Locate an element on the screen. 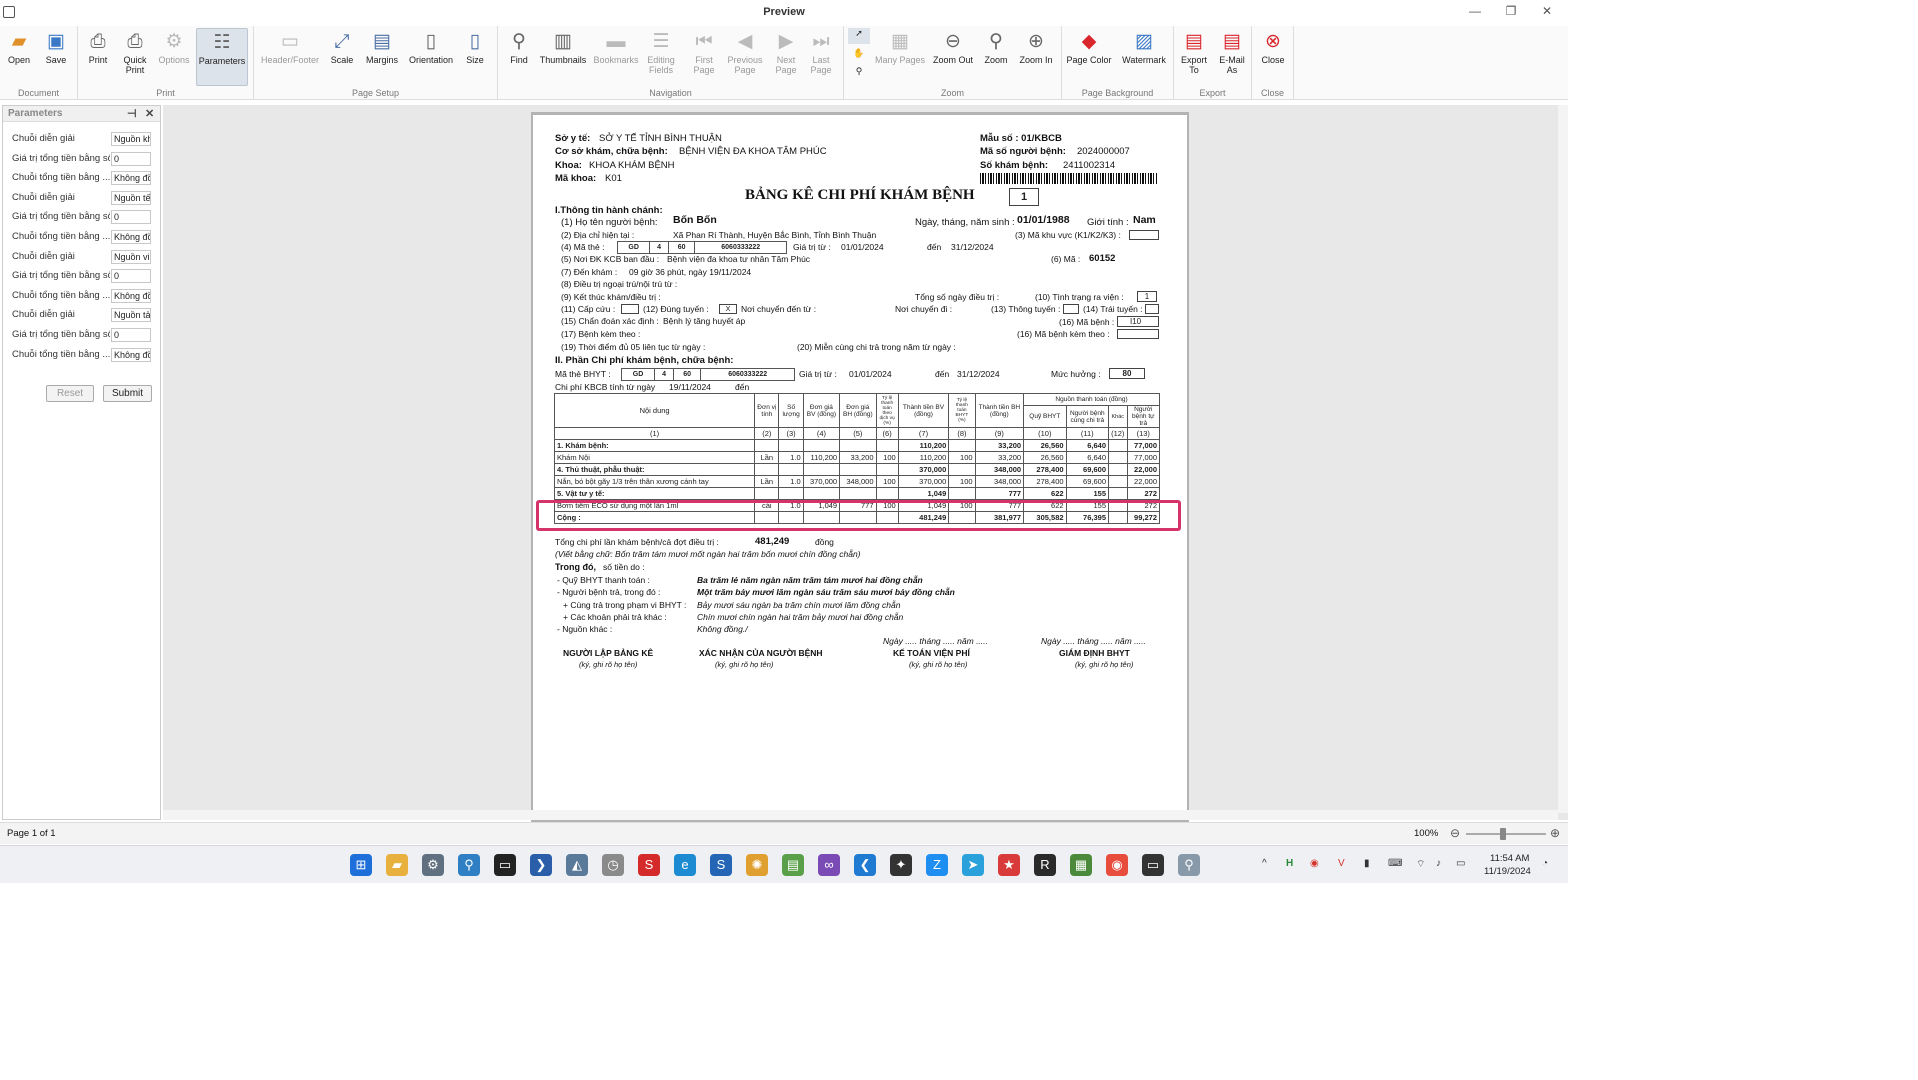  parameters-button: ☷ Parameters is located at coordinates (222, 57).